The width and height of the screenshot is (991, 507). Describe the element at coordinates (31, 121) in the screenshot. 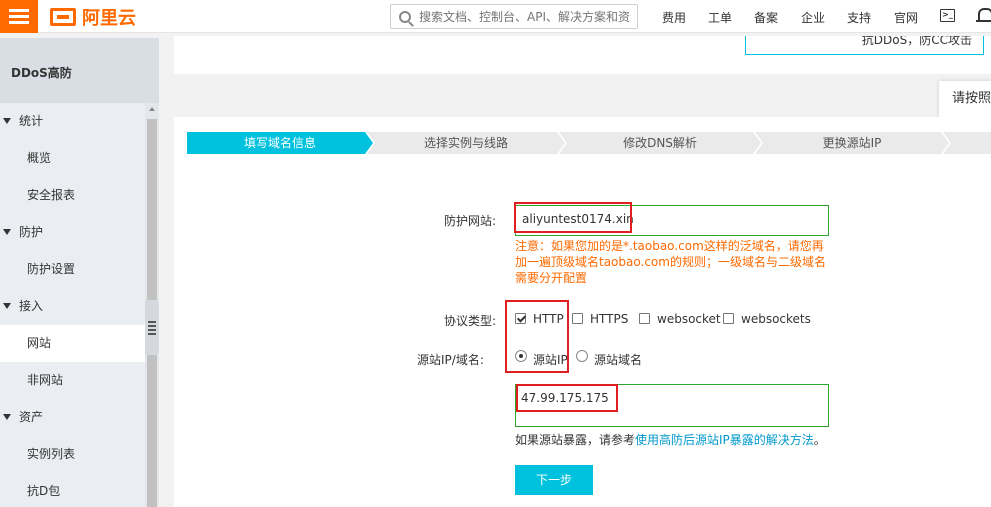

I see `sidebar-group-label: 统计` at that location.